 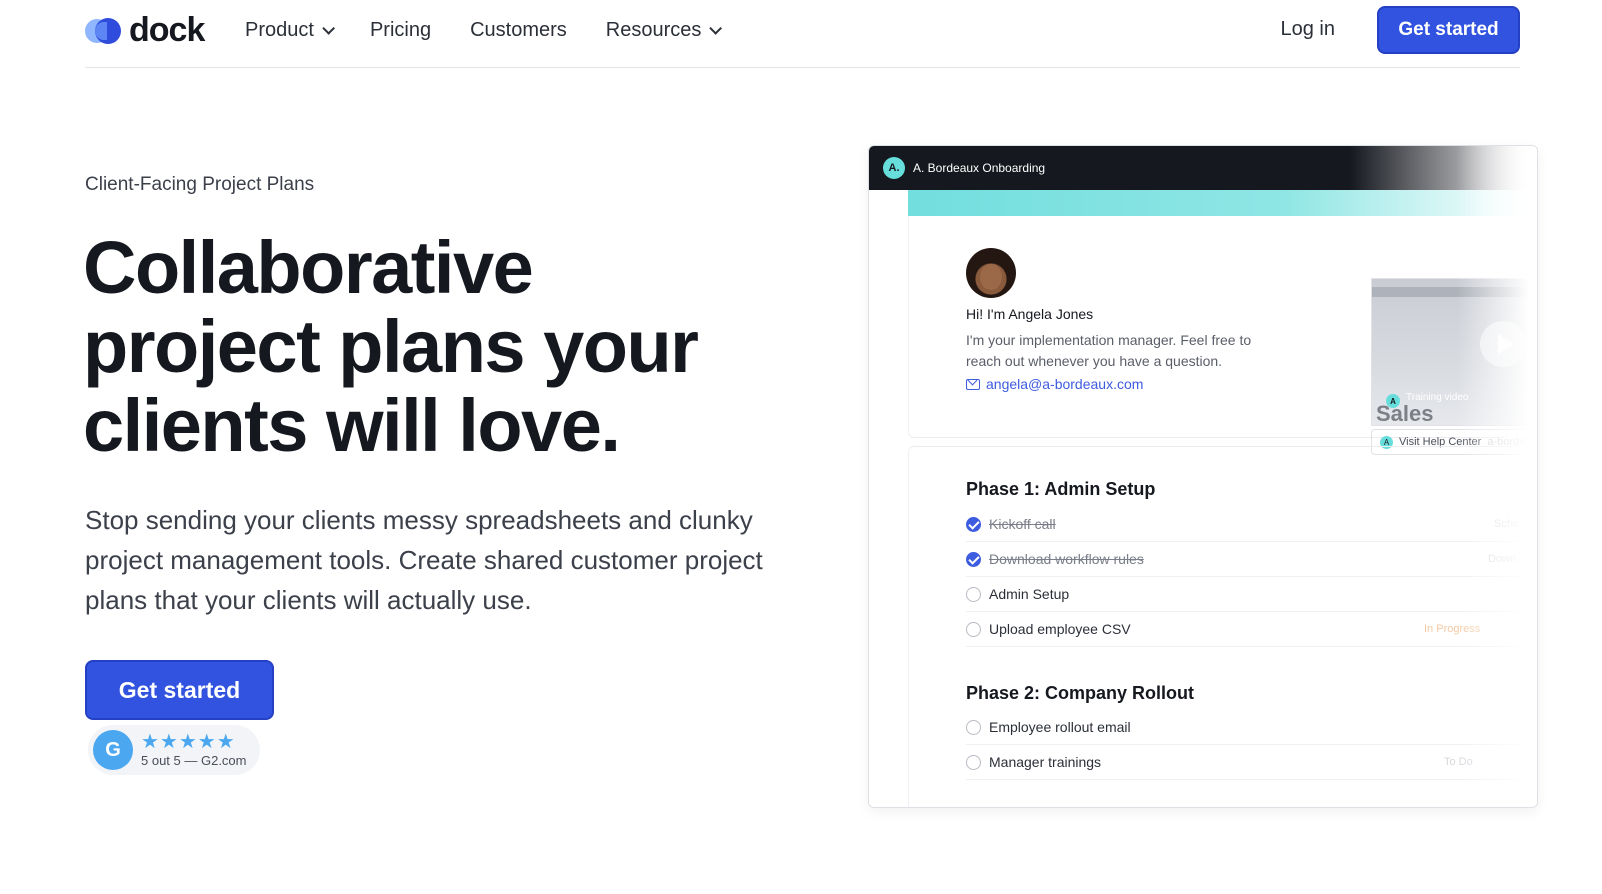 I want to click on play-icon, so click(x=1503, y=344).